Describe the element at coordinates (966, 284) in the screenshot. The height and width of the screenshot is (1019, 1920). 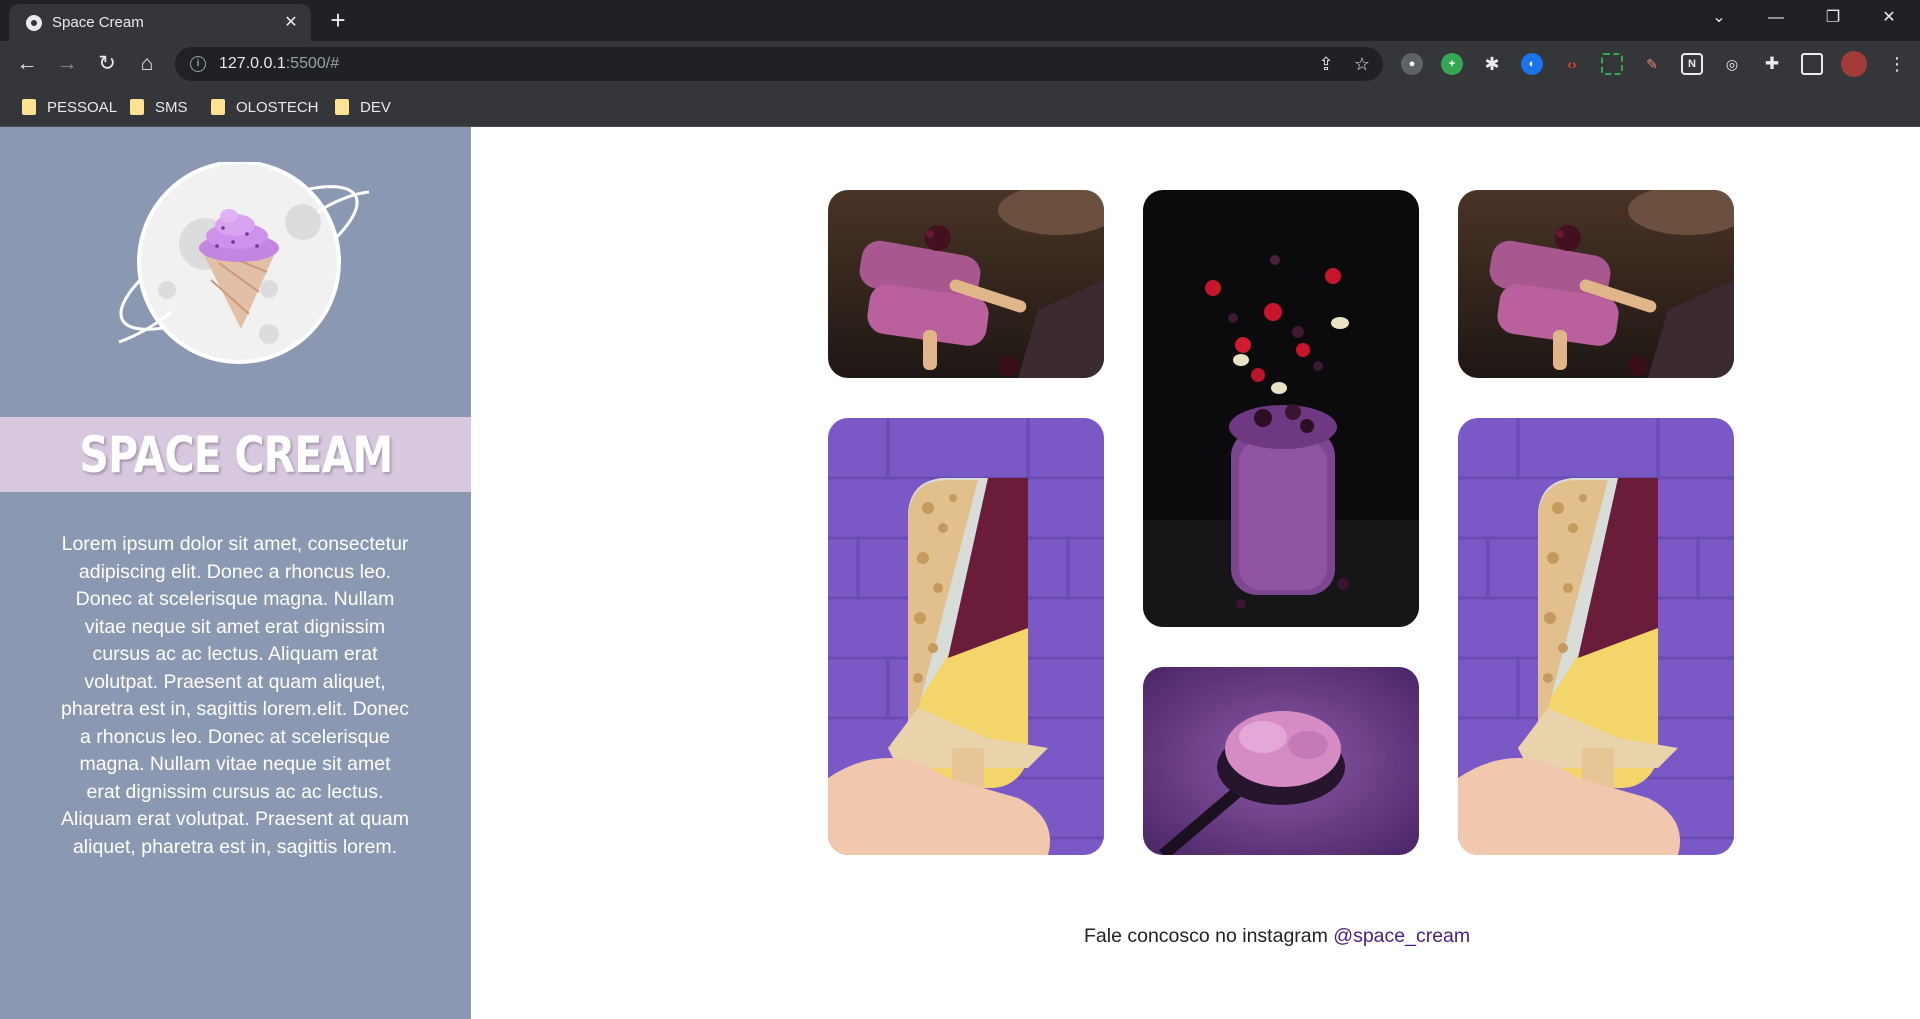
I see `gallery-photo-popsicle-berry` at that location.